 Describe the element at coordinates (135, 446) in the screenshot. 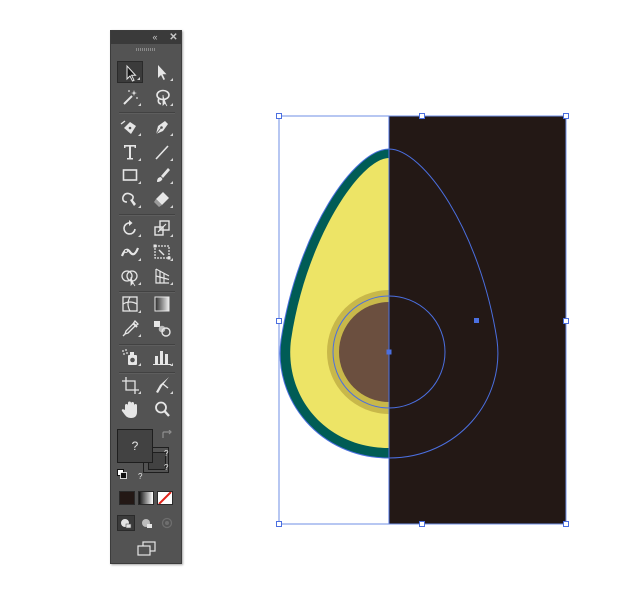

I see `fill-swatch: ?` at that location.